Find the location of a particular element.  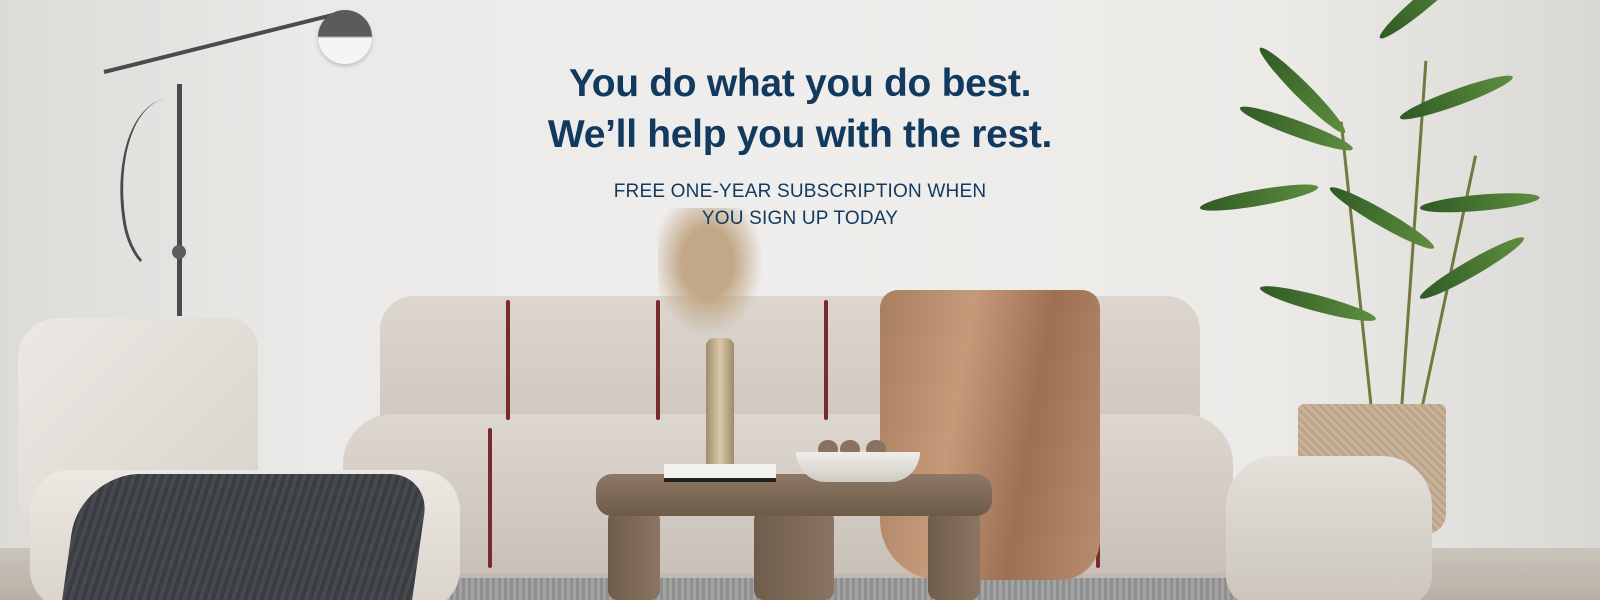

plant-stem is located at coordinates (1356, 266).